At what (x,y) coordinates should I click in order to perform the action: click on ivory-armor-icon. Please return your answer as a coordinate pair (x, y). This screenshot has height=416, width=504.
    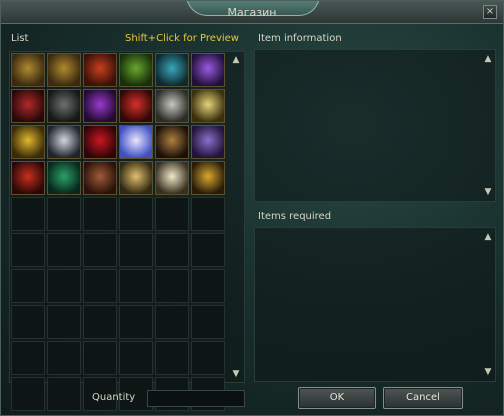
    Looking at the image, I should click on (172, 178).